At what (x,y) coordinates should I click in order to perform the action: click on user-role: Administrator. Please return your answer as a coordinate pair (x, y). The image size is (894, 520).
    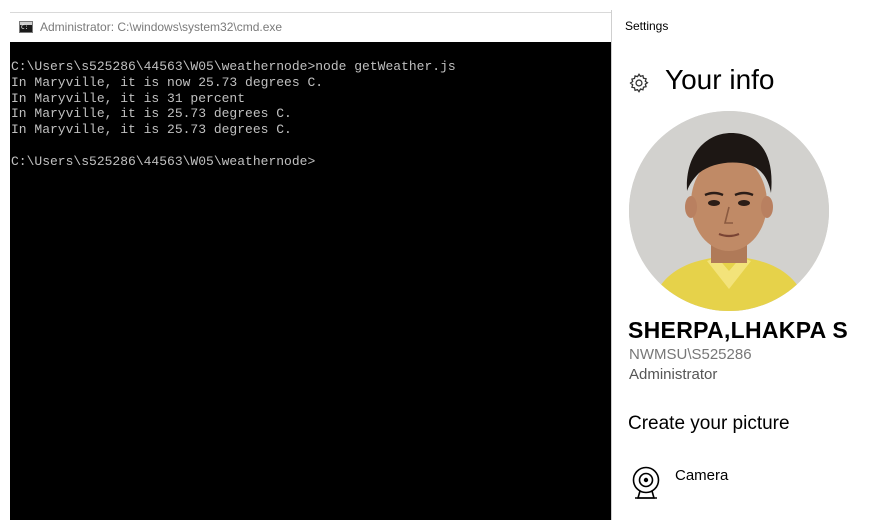
    Looking at the image, I should click on (673, 374).